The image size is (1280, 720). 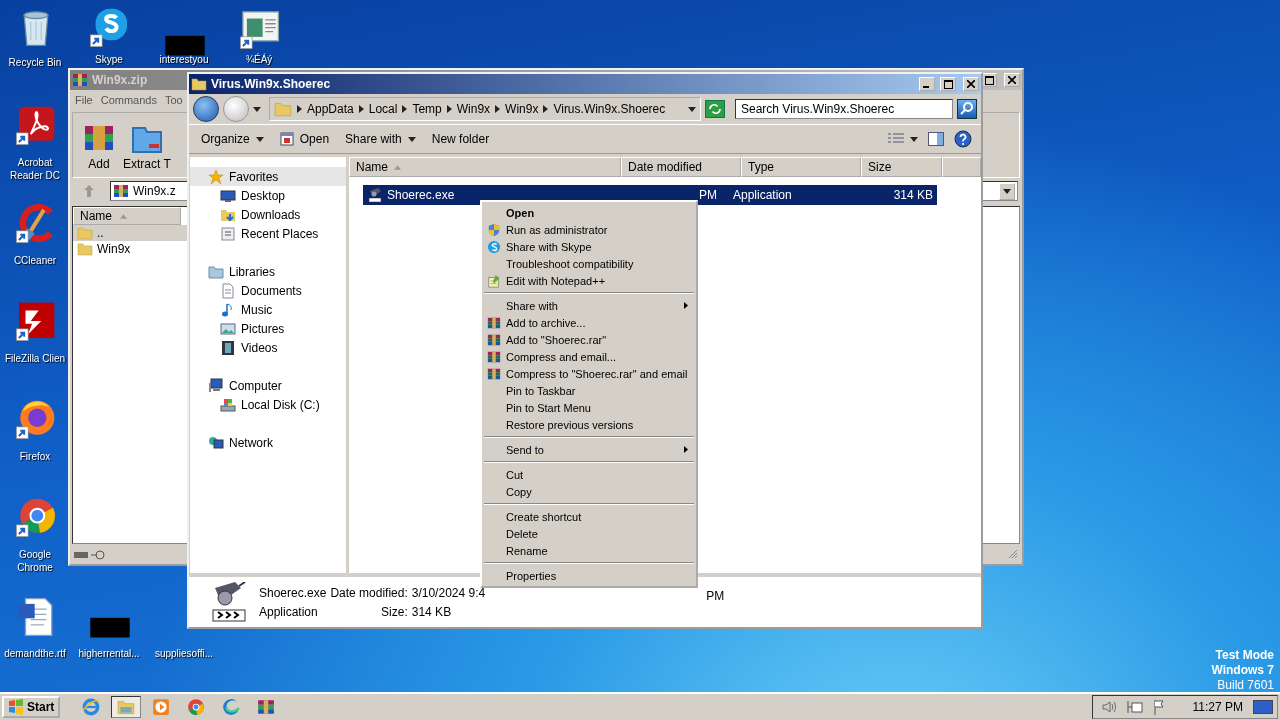 I want to click on menu-item: Troubleshoot compatibility, so click(x=589, y=263).